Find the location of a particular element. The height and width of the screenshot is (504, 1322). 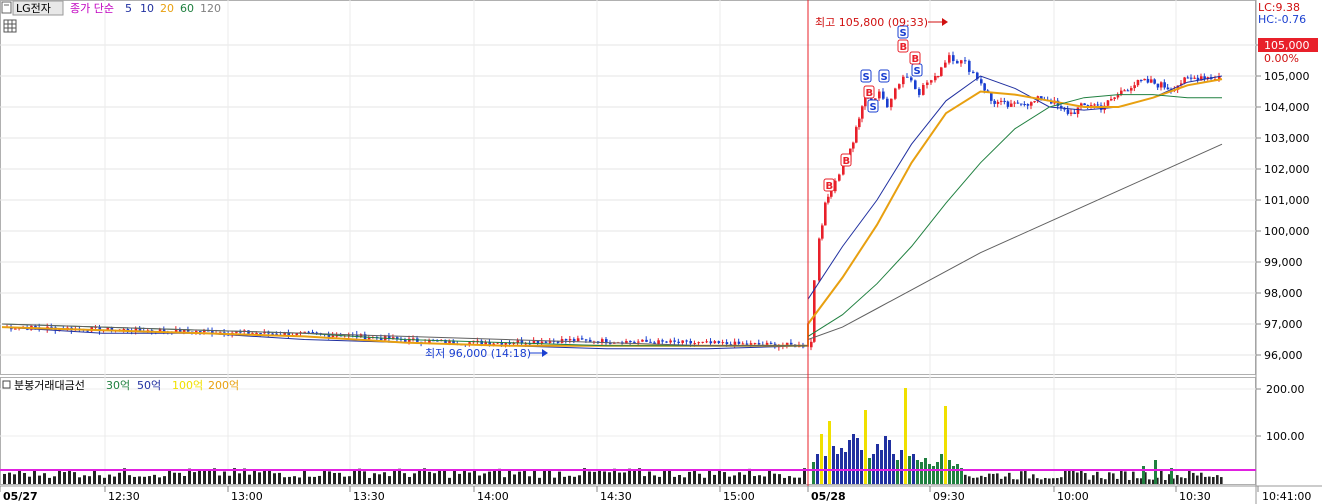

table-grid-icon is located at coordinates (10, 26).